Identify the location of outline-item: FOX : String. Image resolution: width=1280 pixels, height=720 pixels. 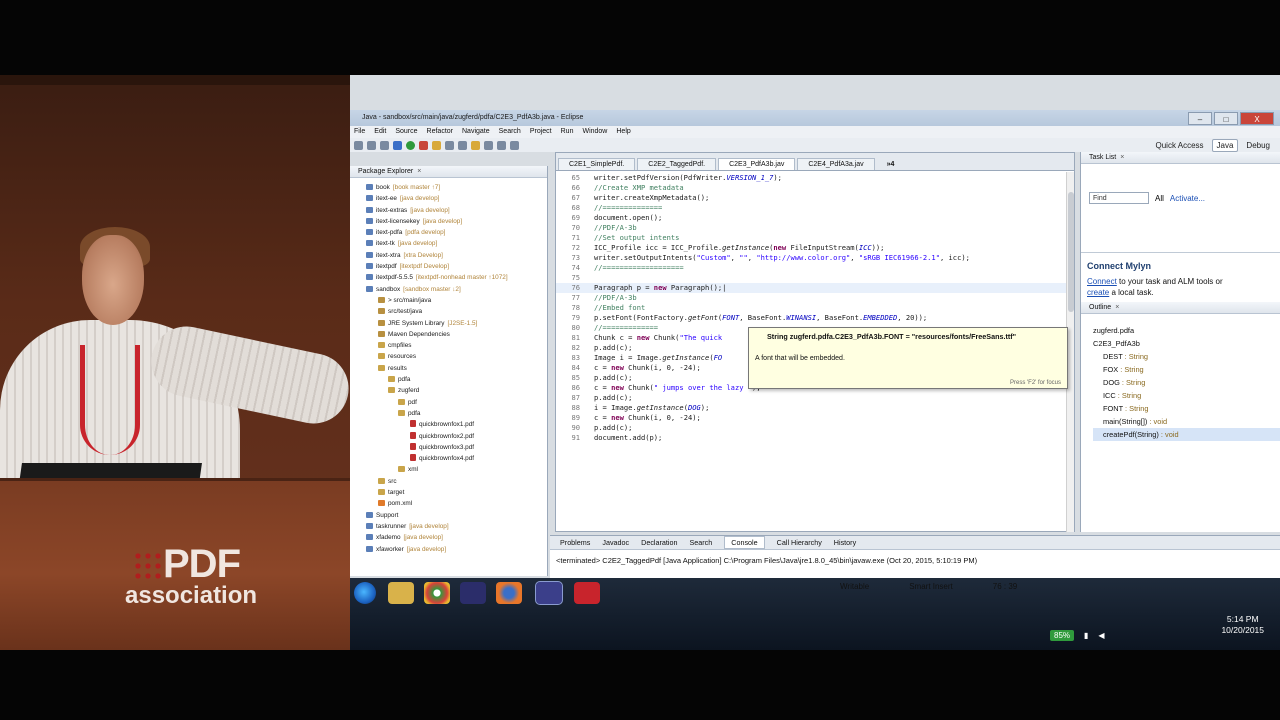
(1186, 369).